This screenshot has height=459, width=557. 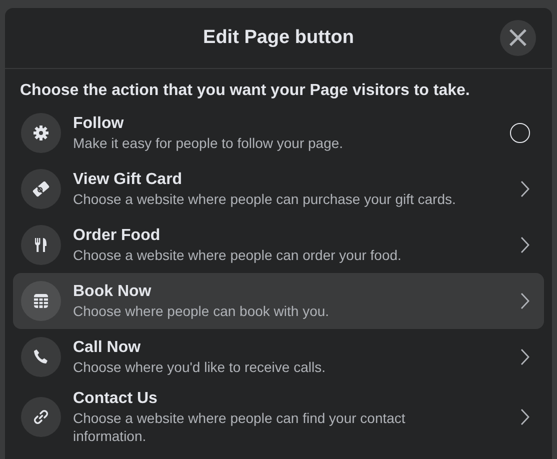 What do you see at coordinates (107, 348) in the screenshot?
I see `option-title: Call Now` at bounding box center [107, 348].